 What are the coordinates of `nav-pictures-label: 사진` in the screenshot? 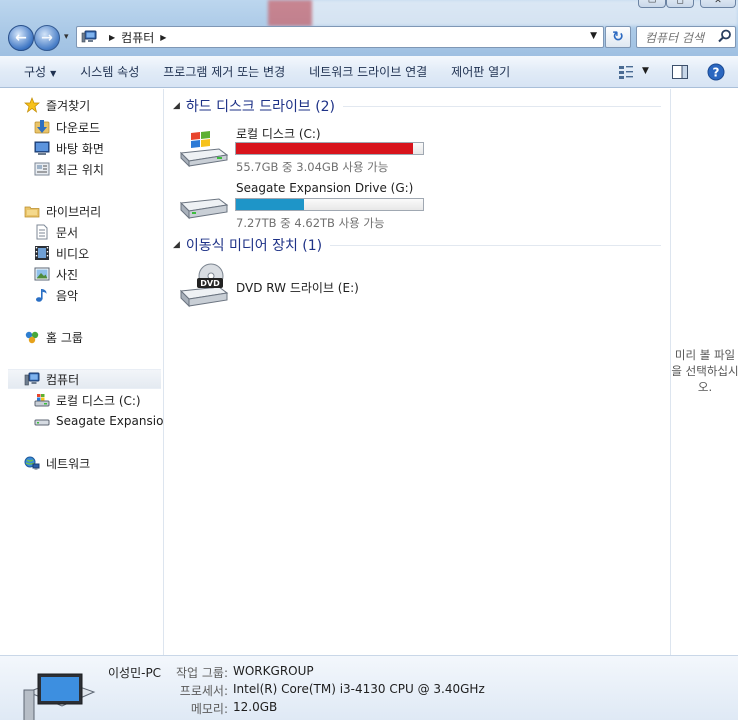 It's located at (67, 274).